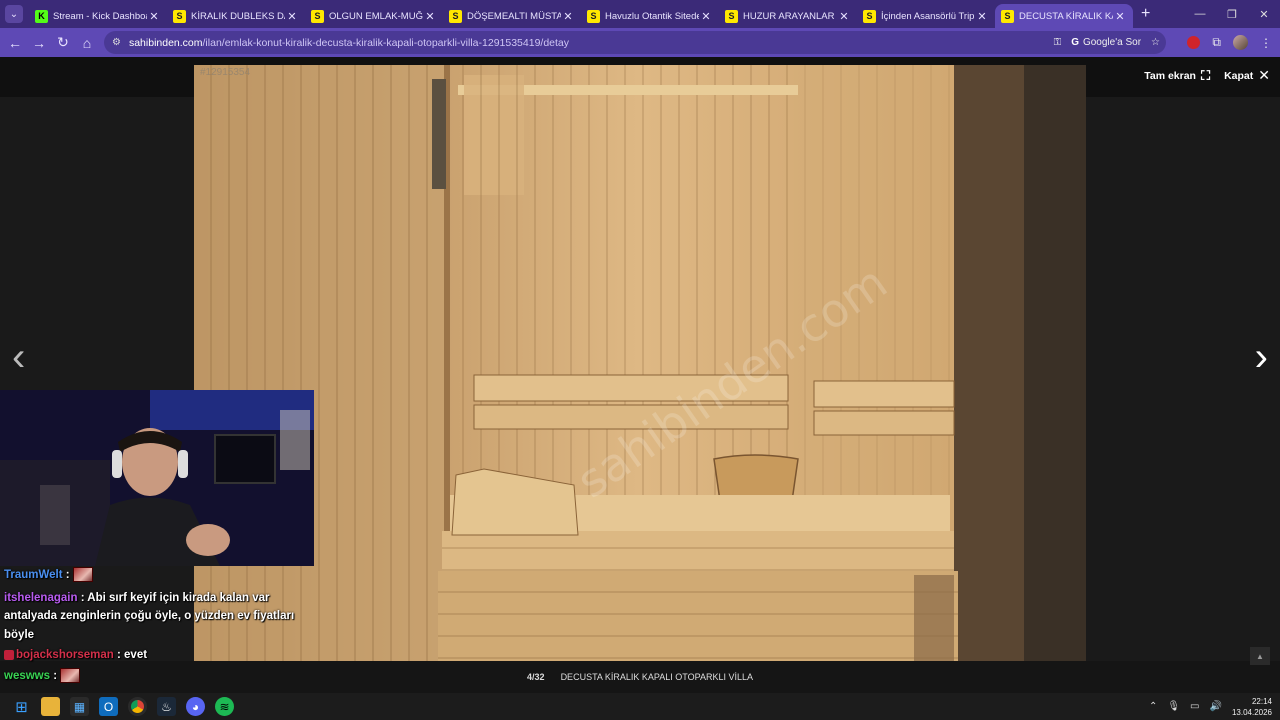  I want to click on tab-title: HUZUR ARAYANLAR İÇİN, so click(790, 16).